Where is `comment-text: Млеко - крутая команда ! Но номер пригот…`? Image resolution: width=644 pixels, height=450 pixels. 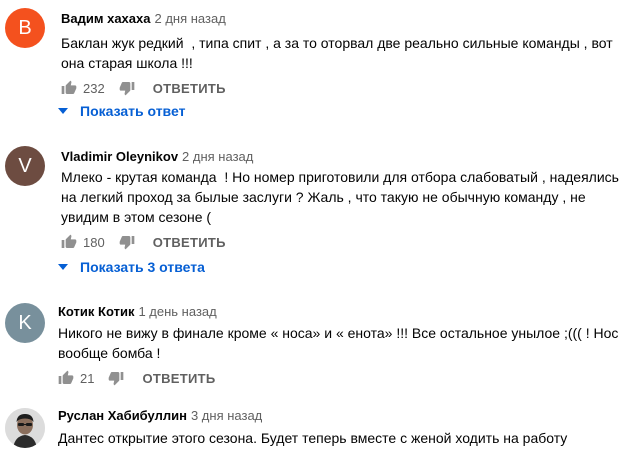
comment-text: Млеко - крутая команда ! Но номер пригот… is located at coordinates (342, 197).